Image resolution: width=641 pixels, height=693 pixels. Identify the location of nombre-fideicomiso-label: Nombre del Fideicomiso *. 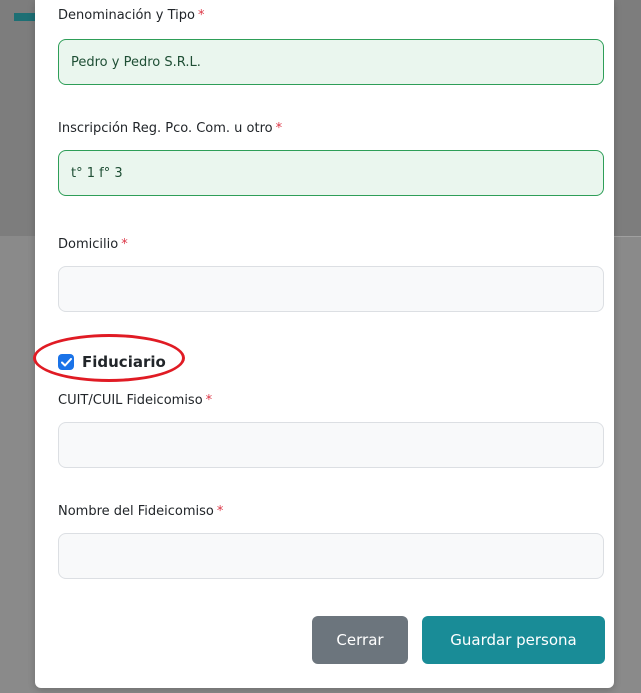
(140, 511).